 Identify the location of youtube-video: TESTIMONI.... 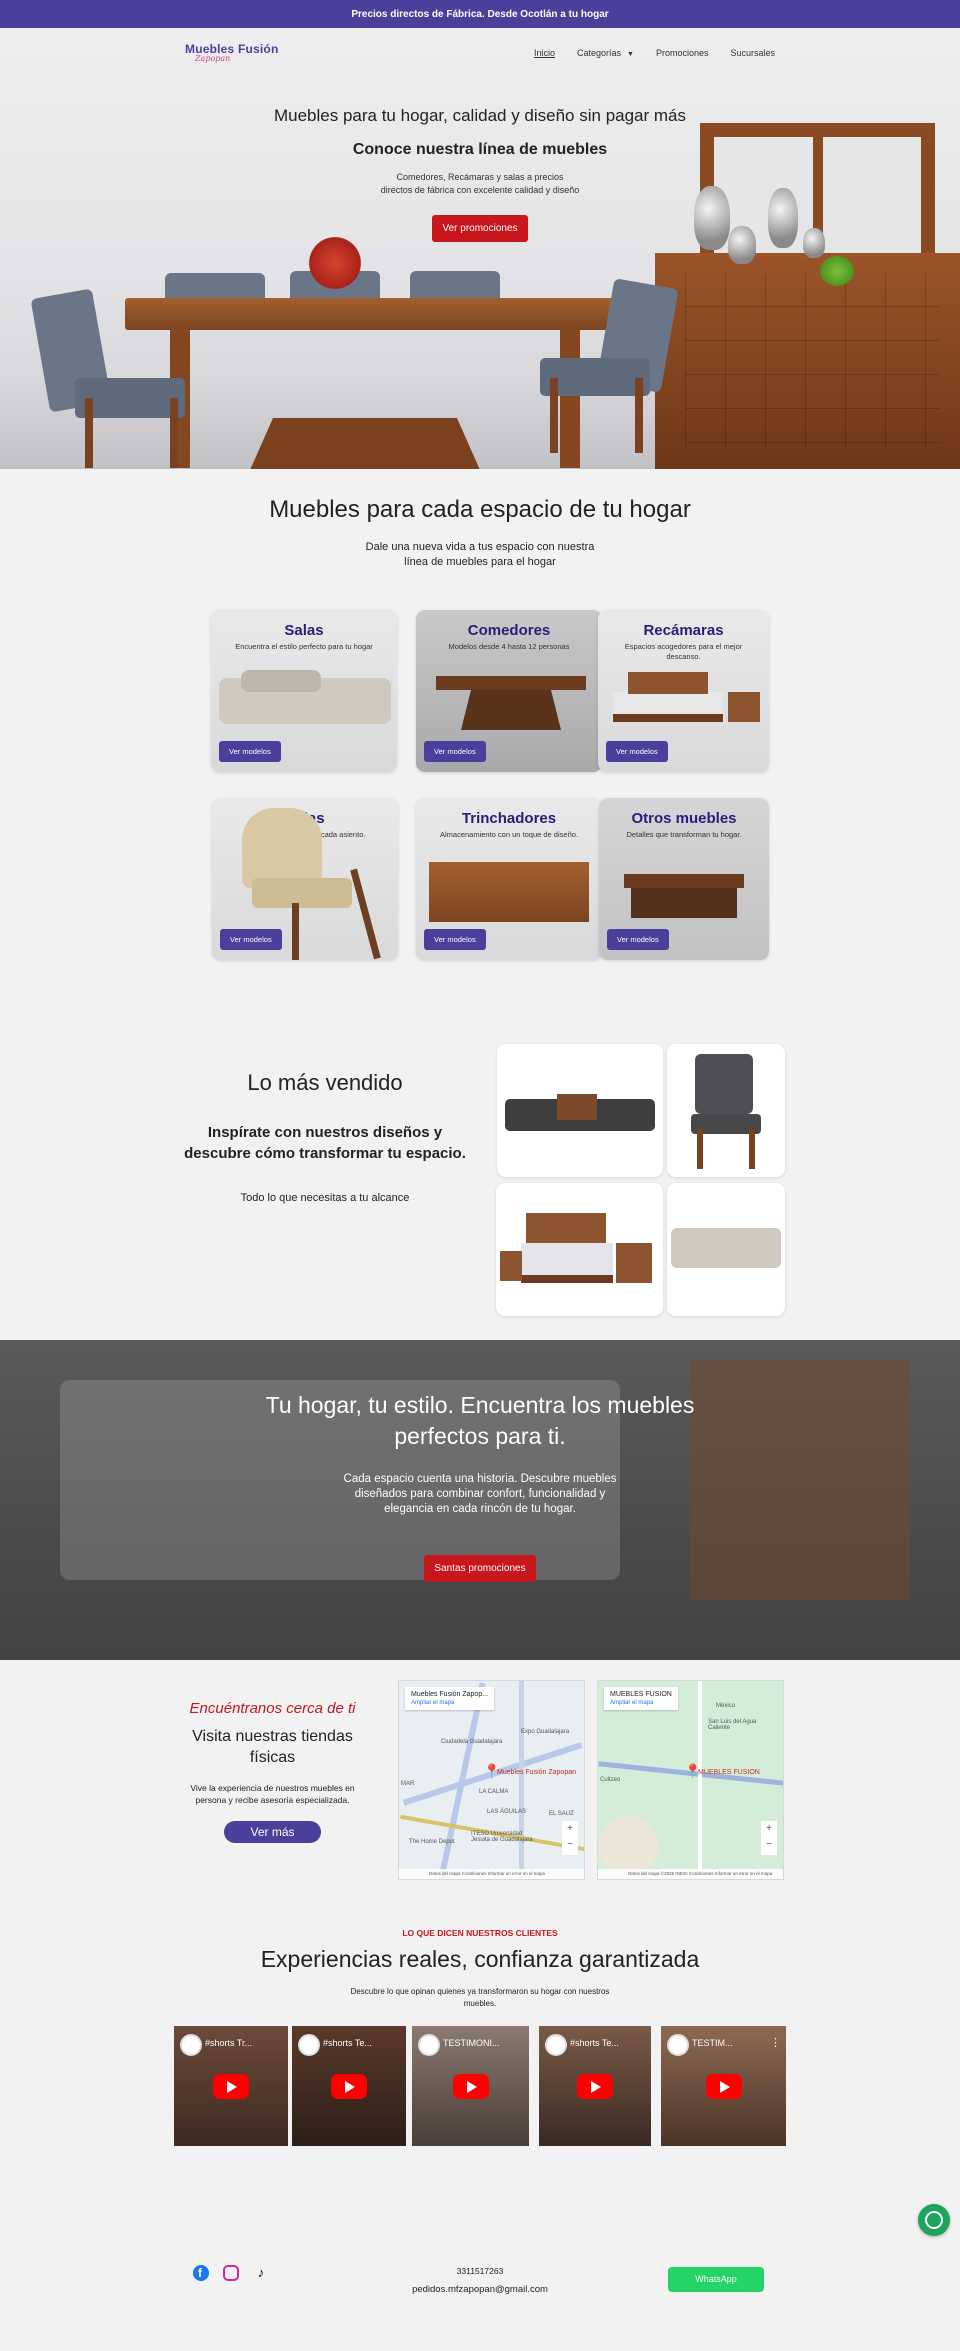
(470, 2086).